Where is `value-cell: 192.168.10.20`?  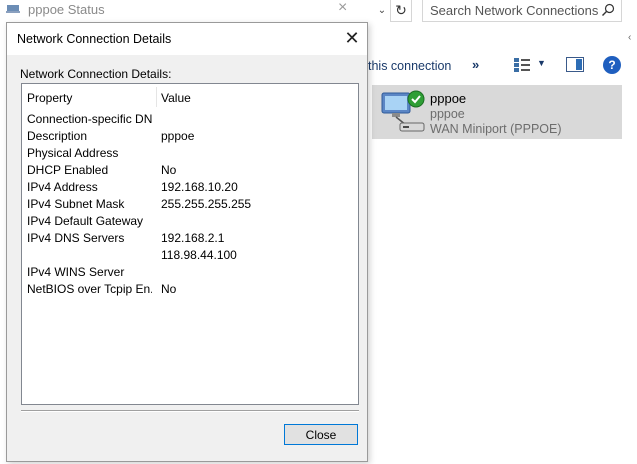
value-cell: 192.168.10.20 is located at coordinates (199, 187).